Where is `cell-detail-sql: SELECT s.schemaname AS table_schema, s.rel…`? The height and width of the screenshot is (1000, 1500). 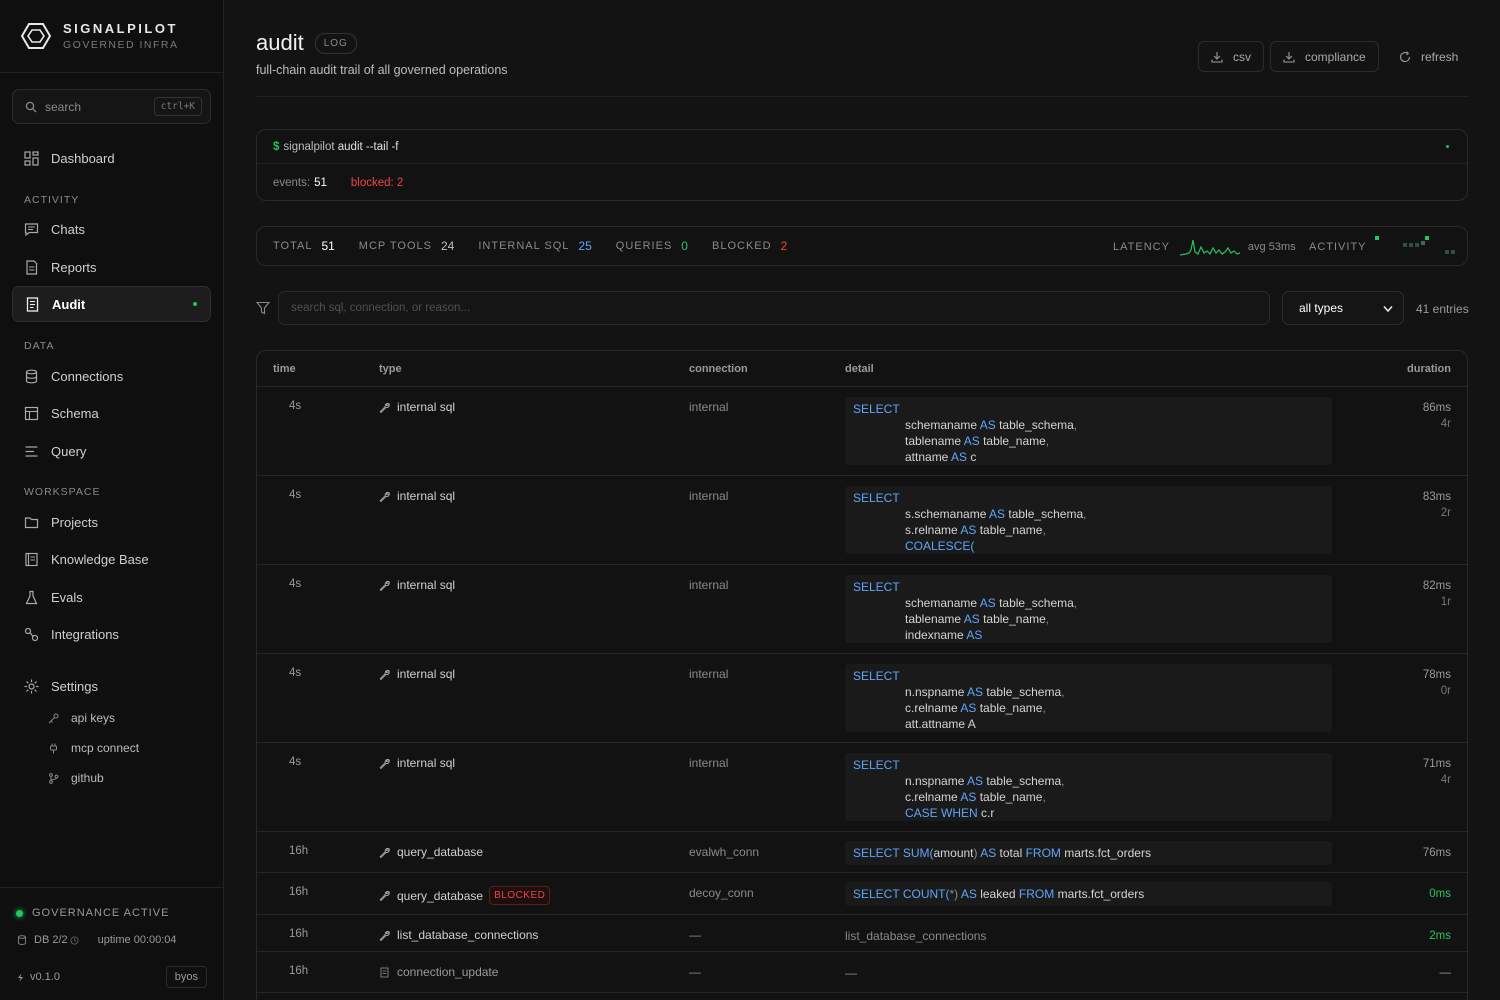 cell-detail-sql: SELECT s.schemaname AS table_schema, s.rel… is located at coordinates (1088, 520).